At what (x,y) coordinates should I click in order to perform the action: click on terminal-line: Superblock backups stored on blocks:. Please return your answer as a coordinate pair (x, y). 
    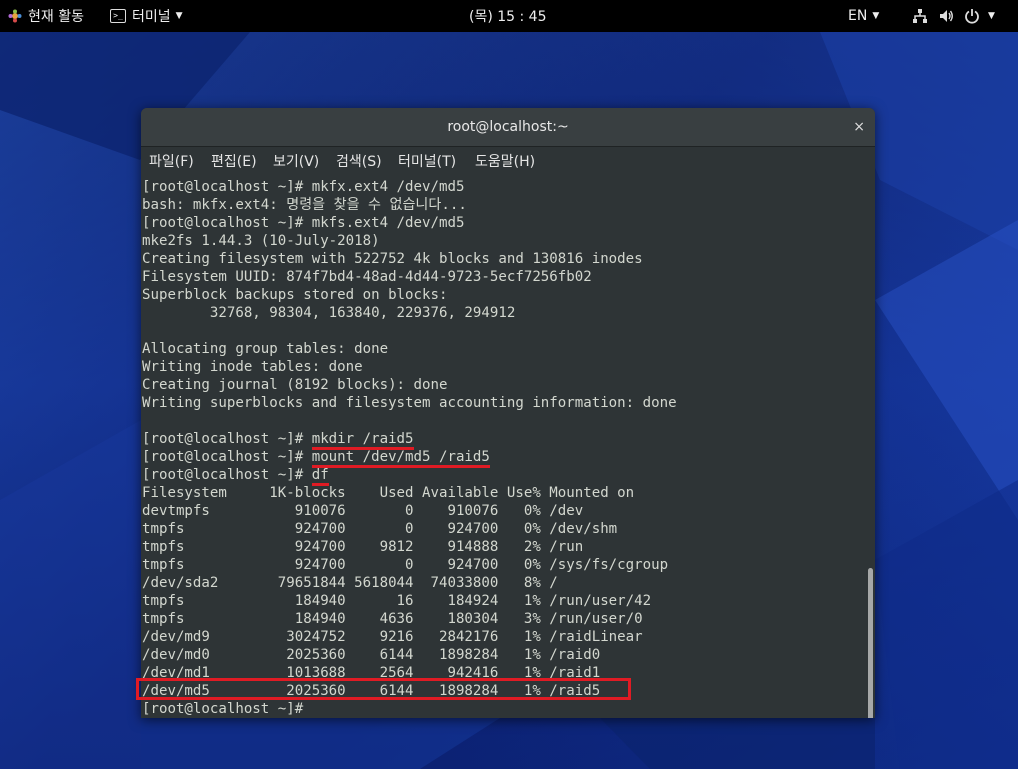
    Looking at the image, I should click on (295, 295).